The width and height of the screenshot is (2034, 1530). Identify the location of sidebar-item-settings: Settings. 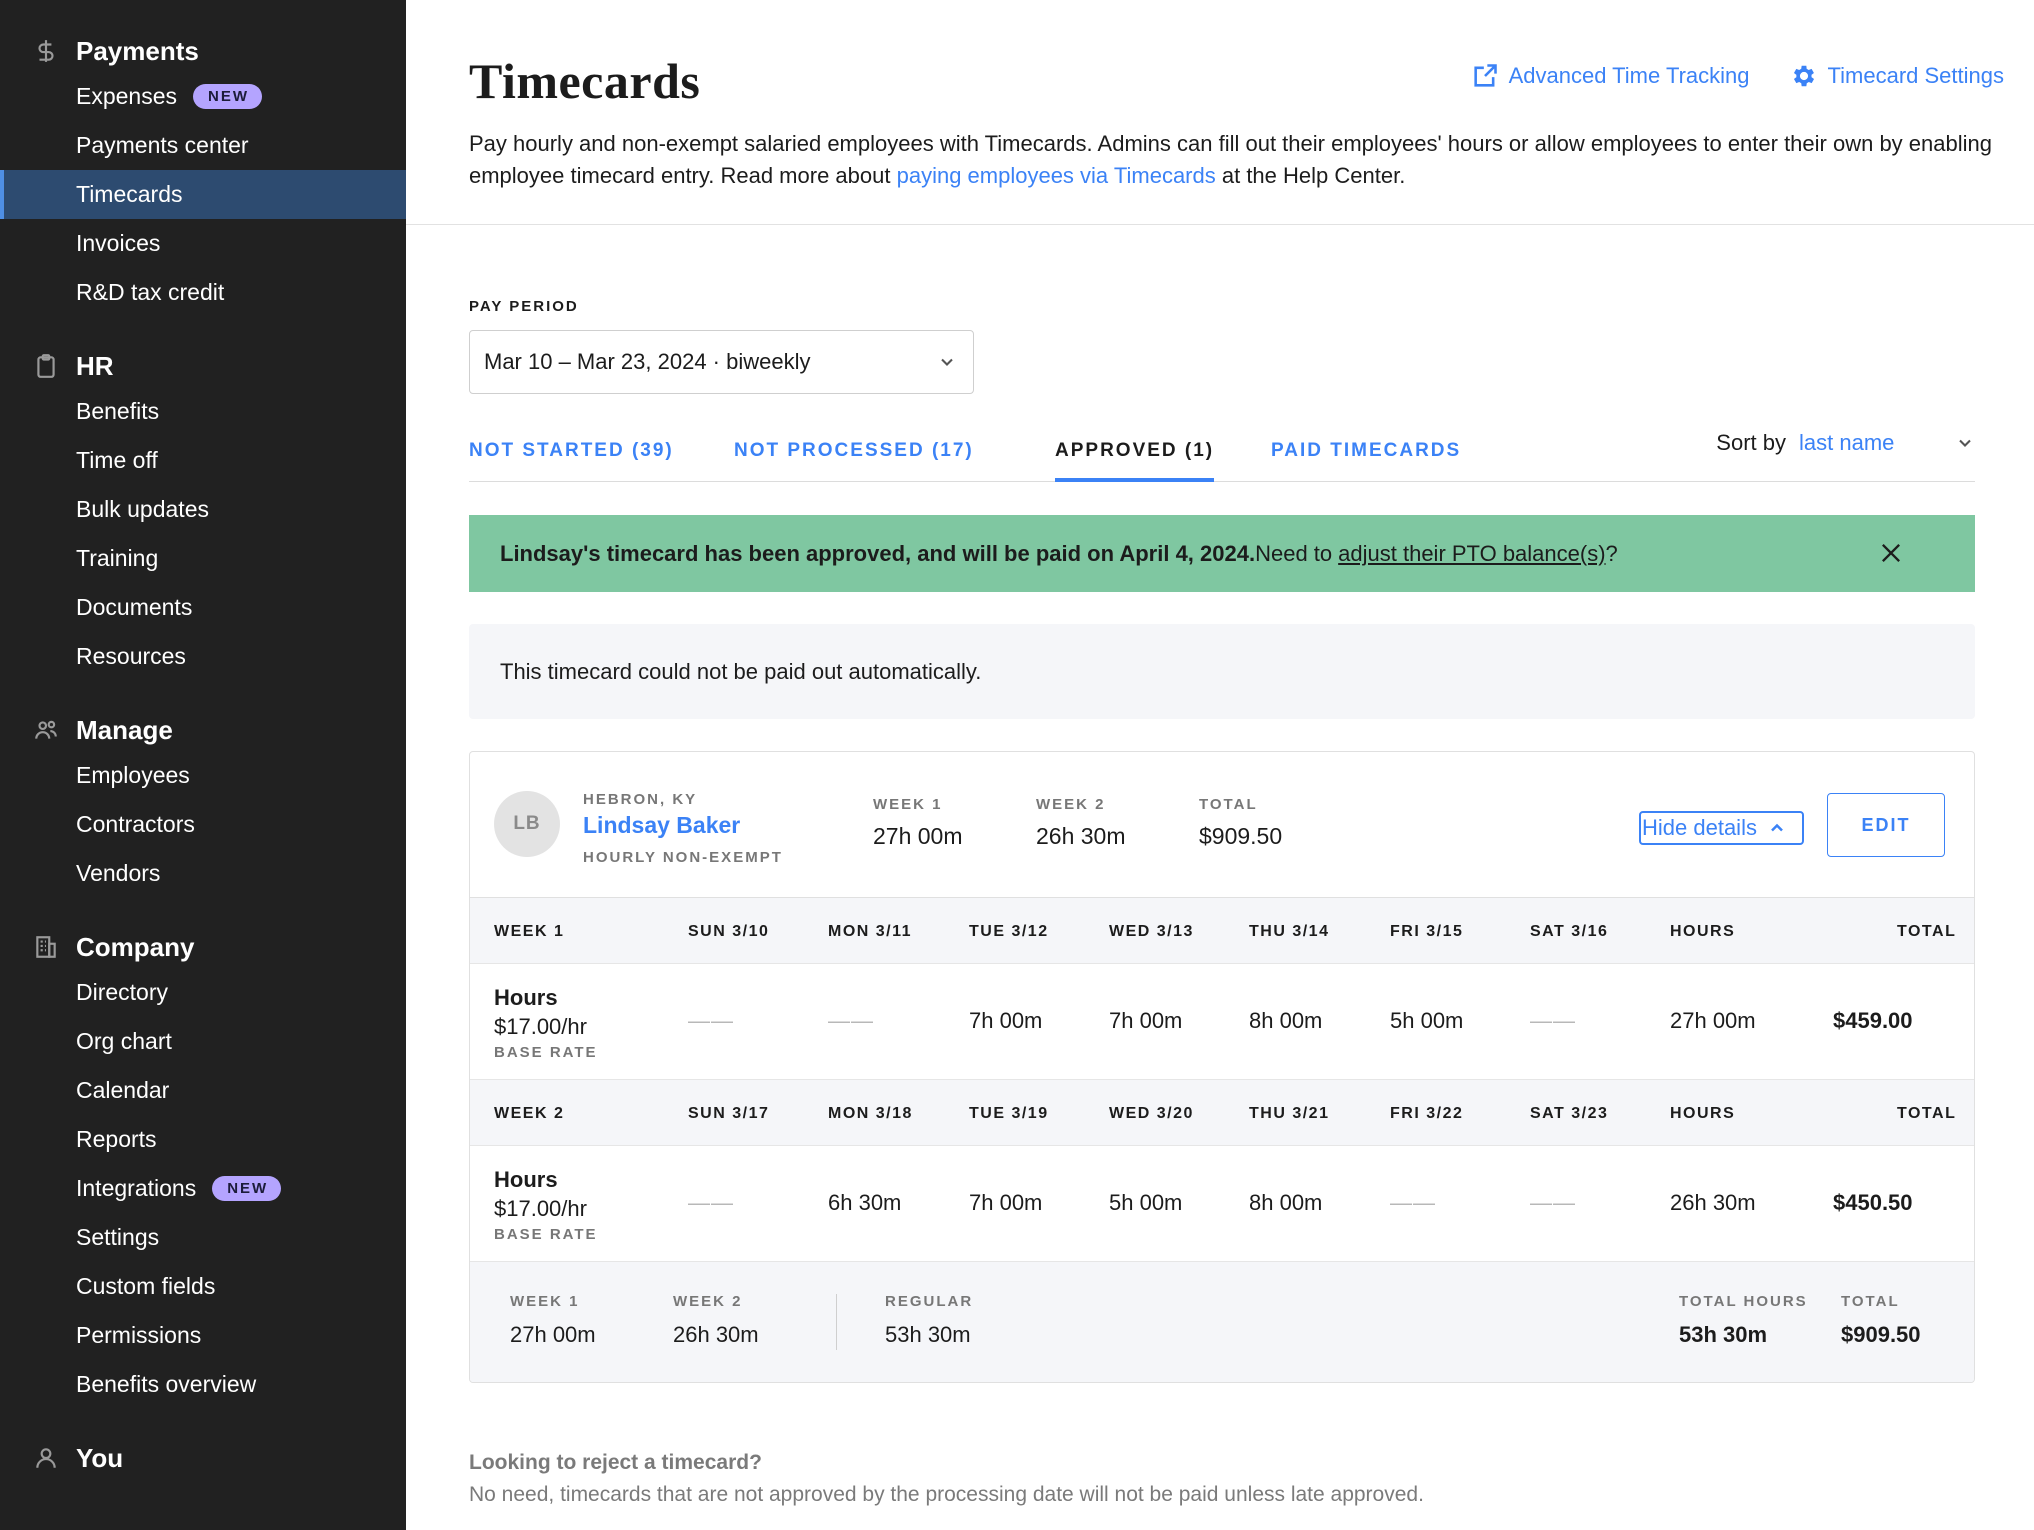
(203, 1237).